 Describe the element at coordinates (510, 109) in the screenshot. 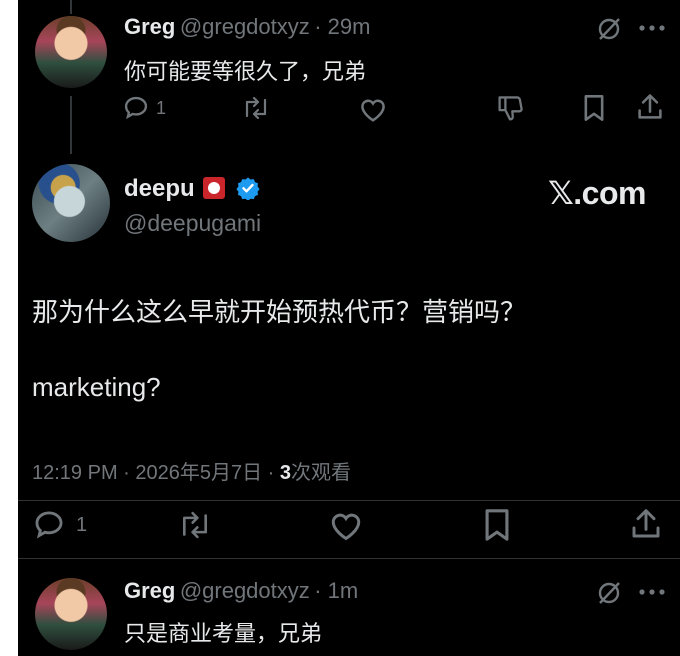

I see `dislike-icon` at that location.